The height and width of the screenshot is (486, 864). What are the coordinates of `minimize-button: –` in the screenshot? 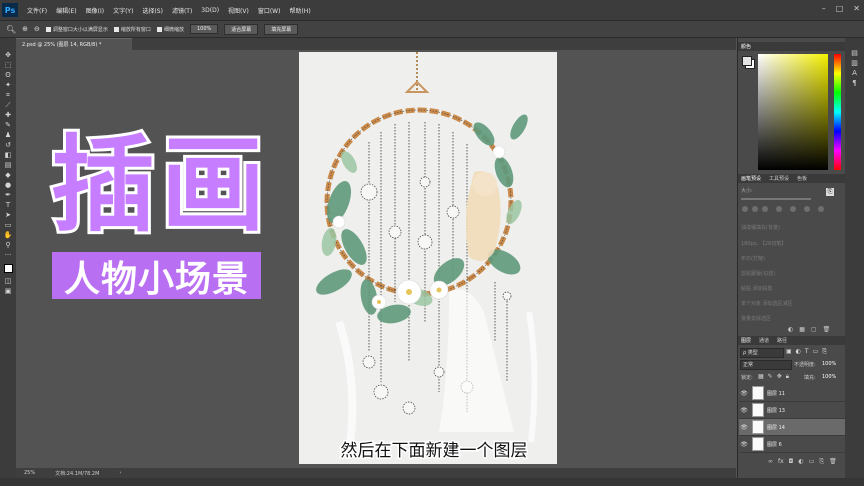 It's located at (824, 8).